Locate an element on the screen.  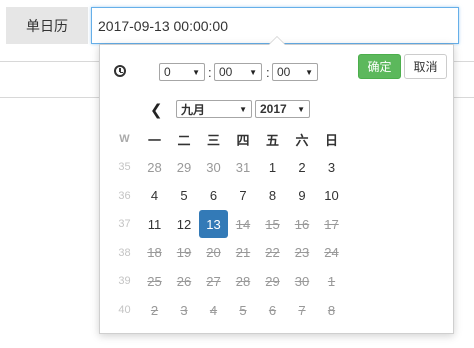
weekday-header: 四 is located at coordinates (243, 140).